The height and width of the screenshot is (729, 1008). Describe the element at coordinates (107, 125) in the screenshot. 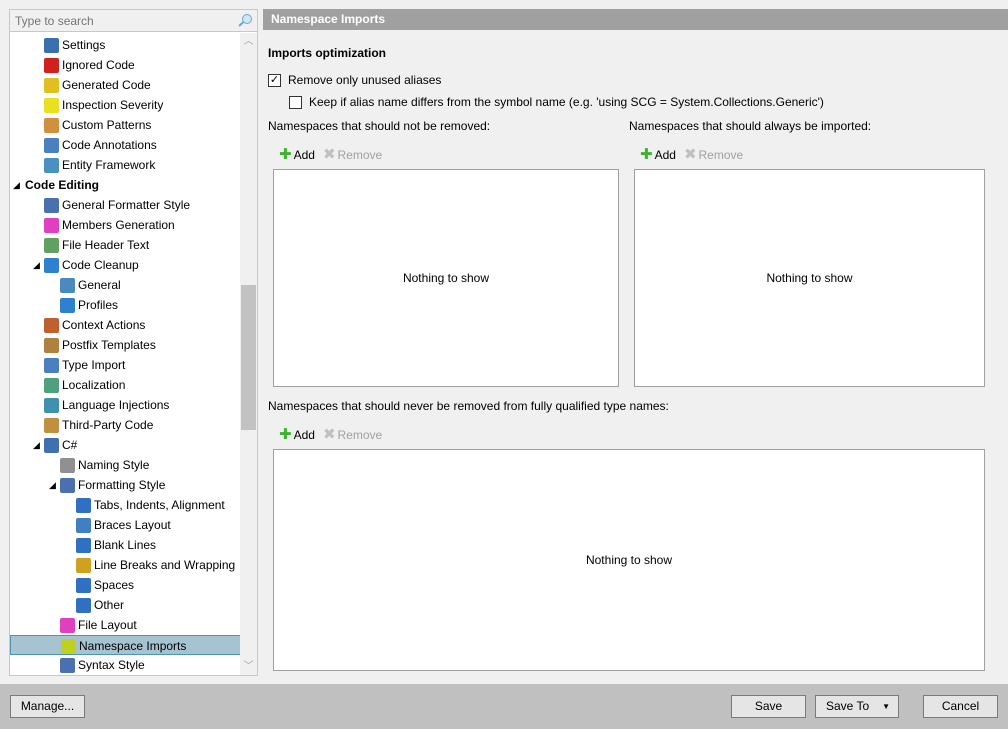

I see `tree-item-label: Custom Patterns` at that location.